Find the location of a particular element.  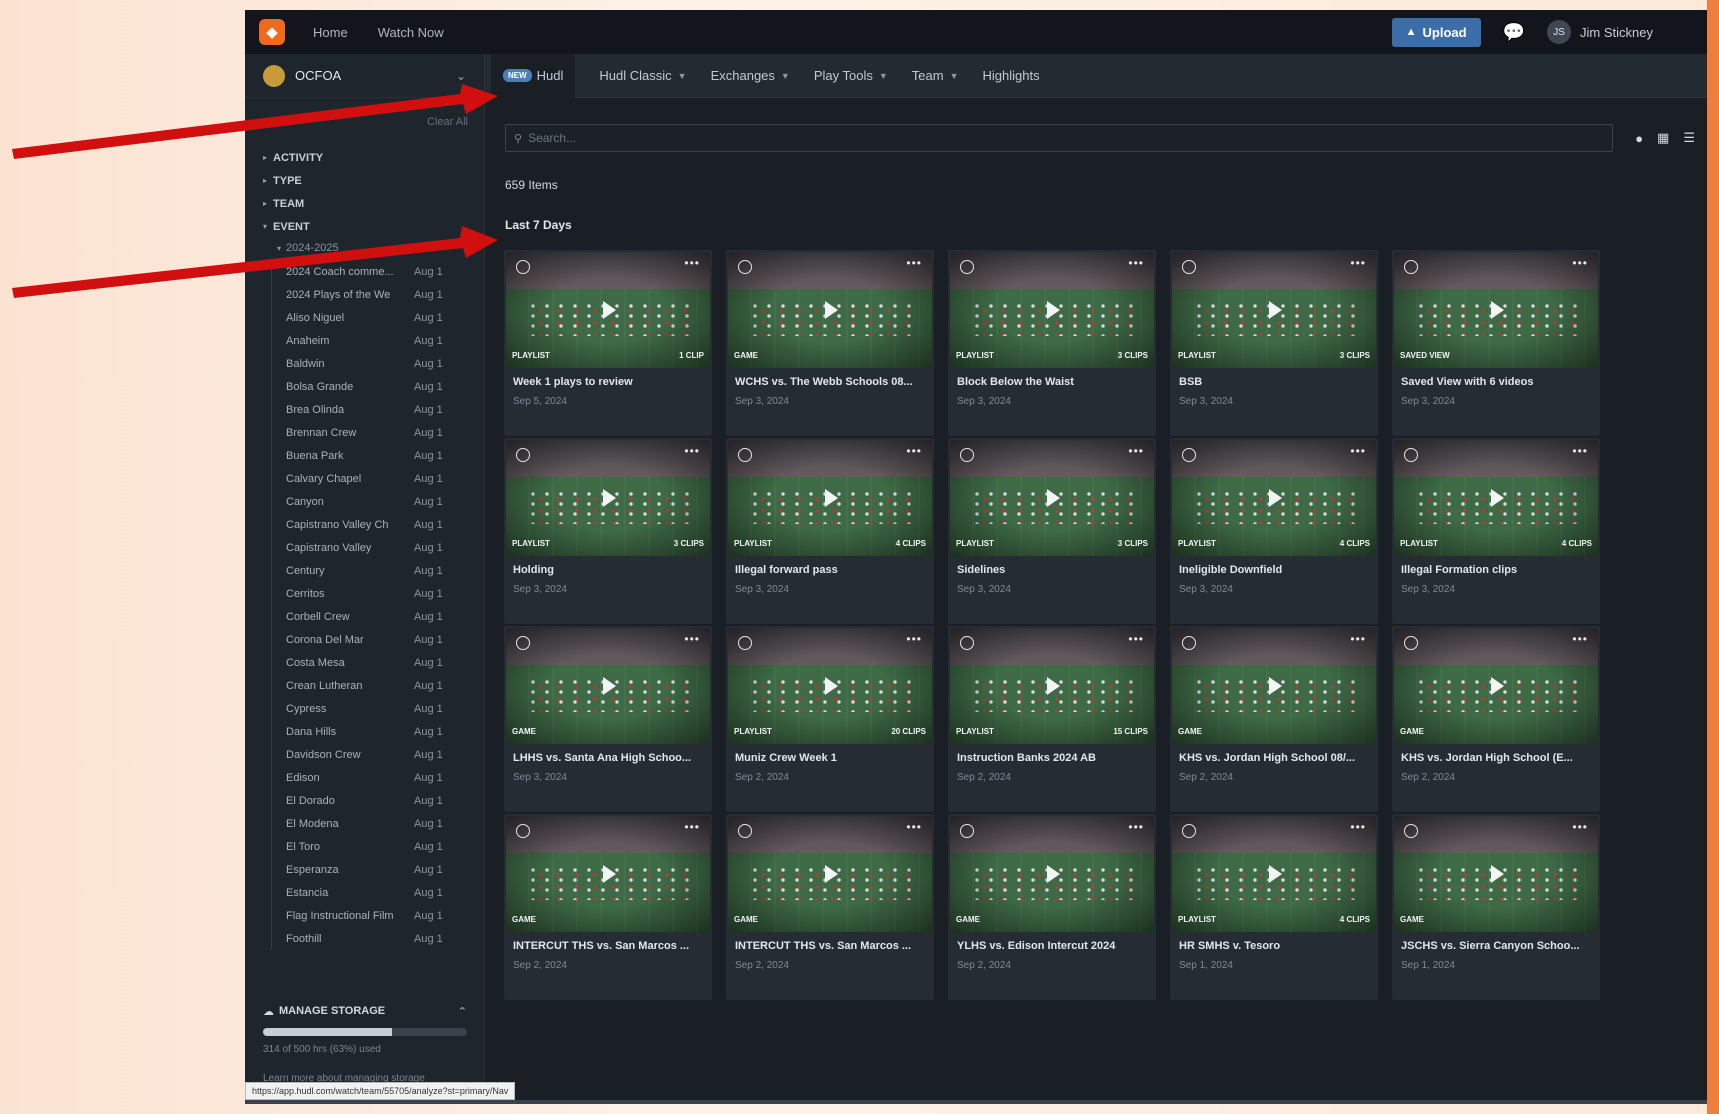

card-title: Week 1 plays to review is located at coordinates (609, 382).